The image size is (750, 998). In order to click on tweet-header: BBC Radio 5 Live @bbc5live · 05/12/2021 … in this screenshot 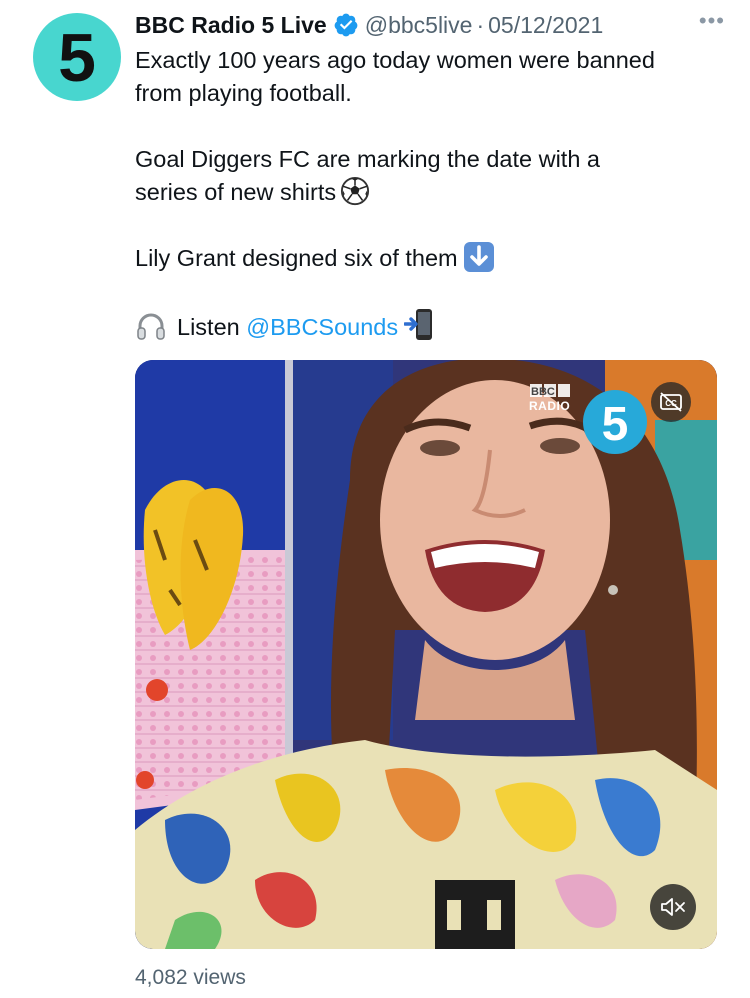, I will do `click(430, 25)`.